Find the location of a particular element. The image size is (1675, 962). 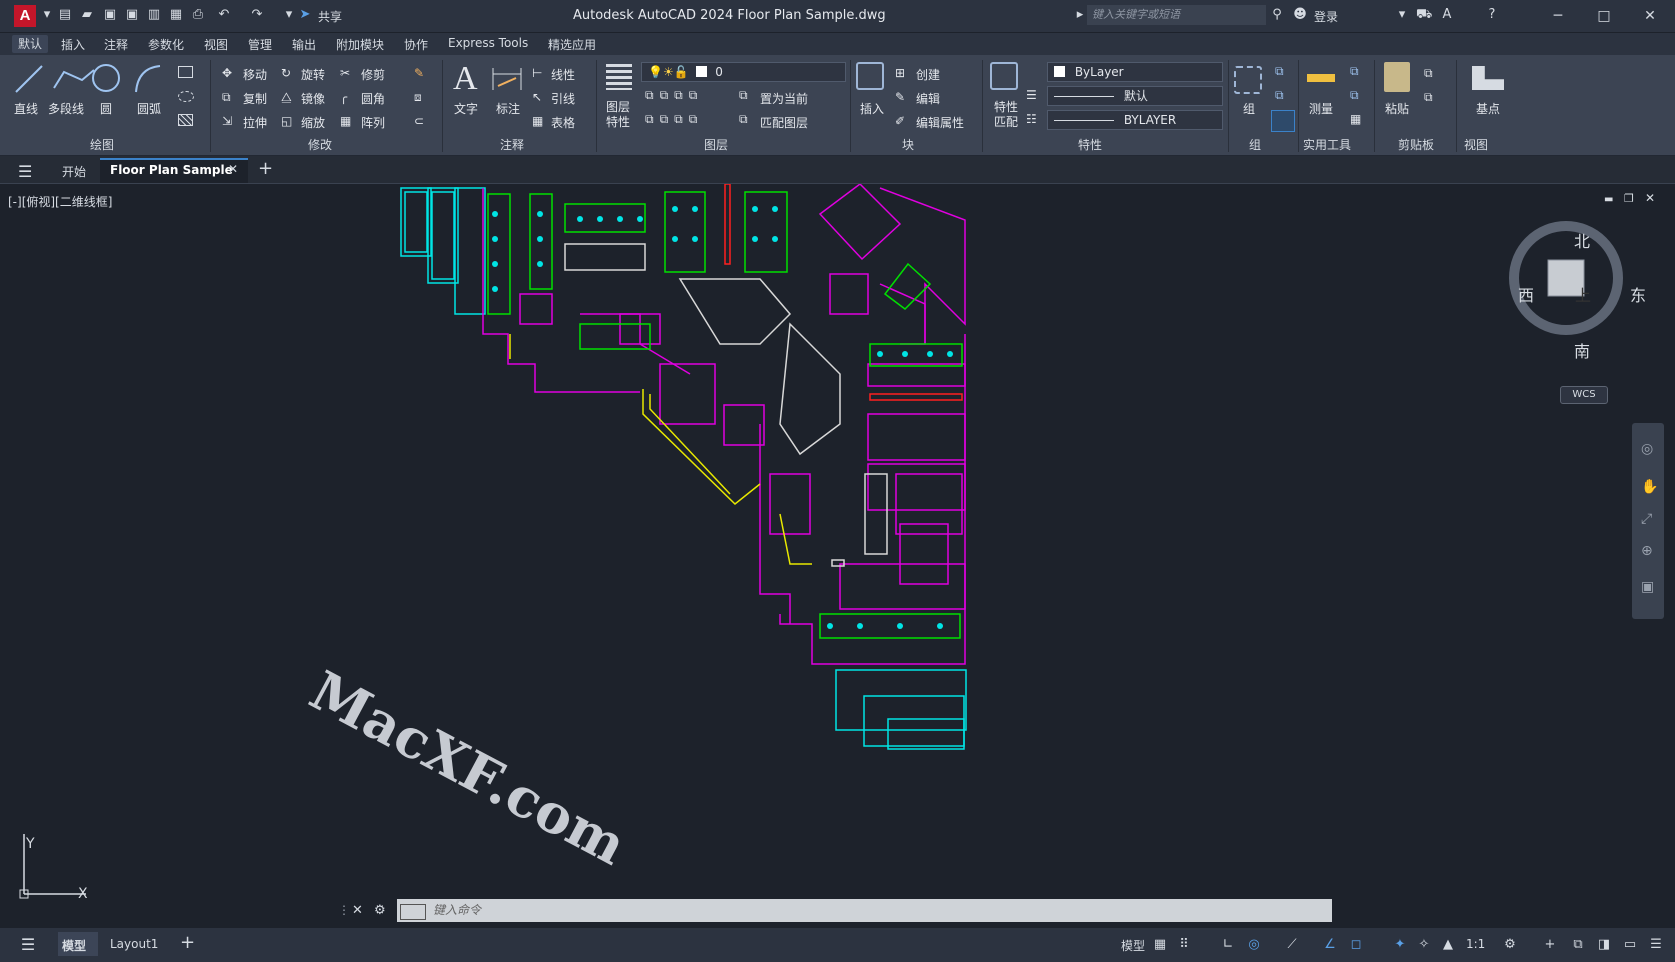

command-prompt-icon is located at coordinates (413, 912).